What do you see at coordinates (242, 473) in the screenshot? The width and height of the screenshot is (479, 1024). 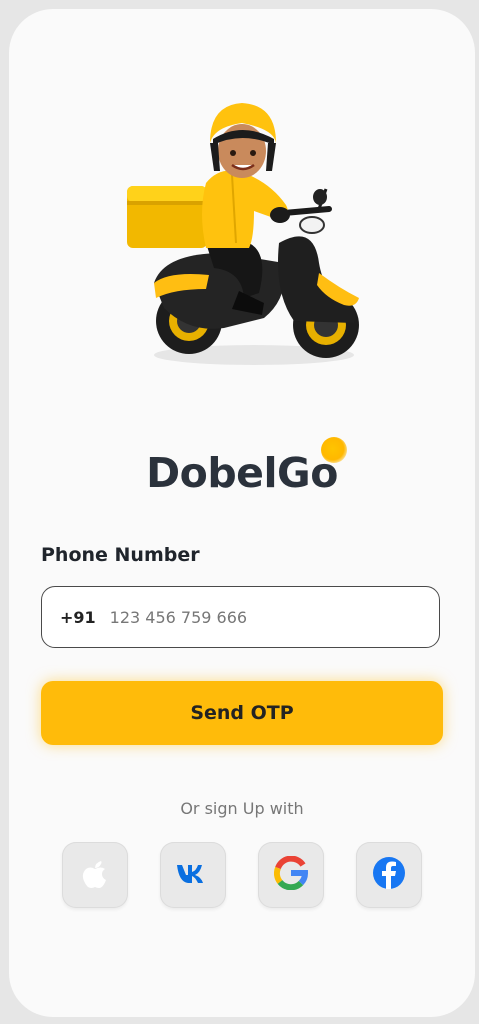 I see `brand-name: DobelGo` at bounding box center [242, 473].